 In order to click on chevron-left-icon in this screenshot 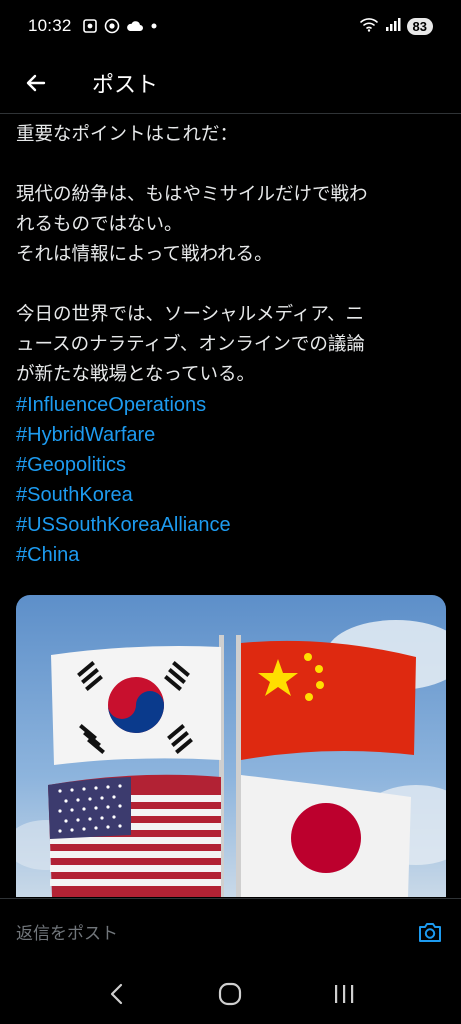, I will do `click(116, 994)`.